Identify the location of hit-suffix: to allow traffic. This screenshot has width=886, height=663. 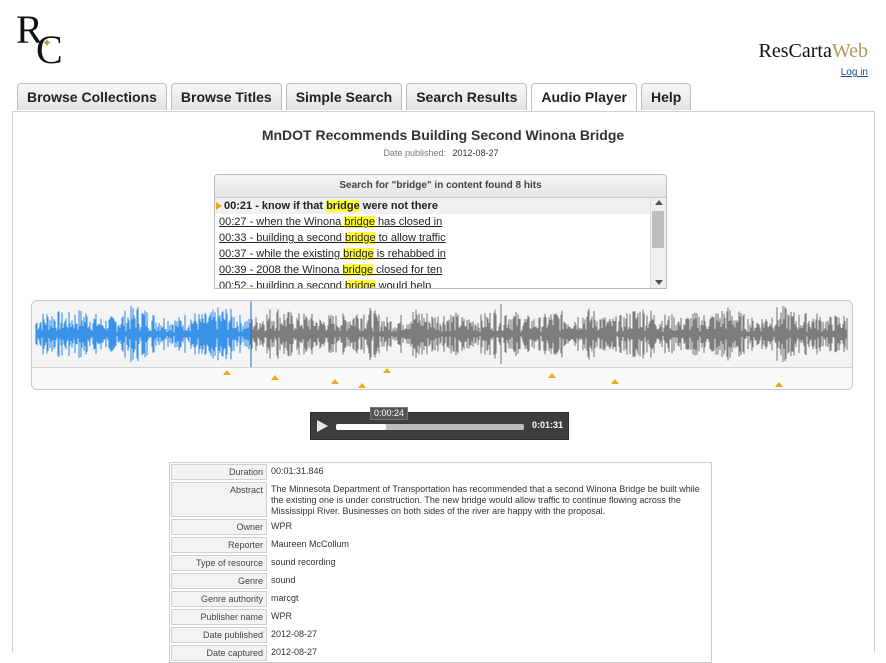
(410, 238).